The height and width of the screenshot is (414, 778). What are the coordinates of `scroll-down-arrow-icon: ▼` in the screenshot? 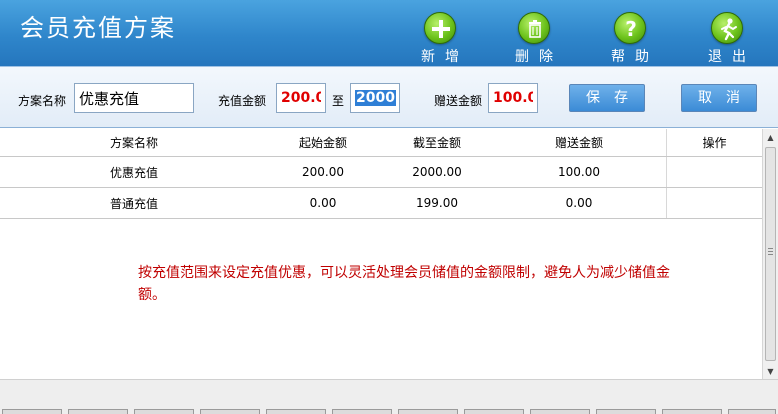 It's located at (770, 371).